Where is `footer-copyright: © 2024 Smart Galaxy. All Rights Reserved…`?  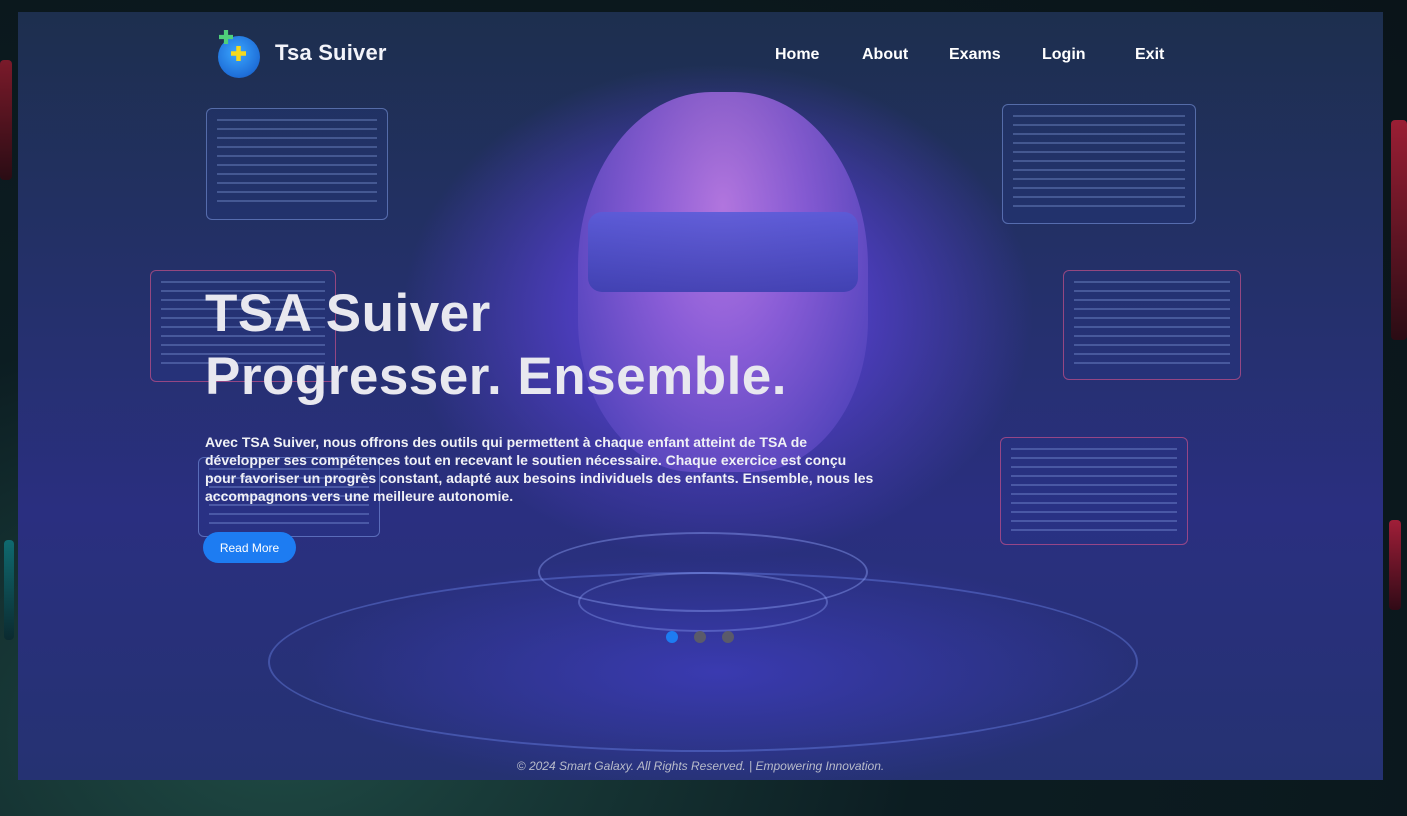 footer-copyright: © 2024 Smart Galaxy. All Rights Reserved… is located at coordinates (700, 766).